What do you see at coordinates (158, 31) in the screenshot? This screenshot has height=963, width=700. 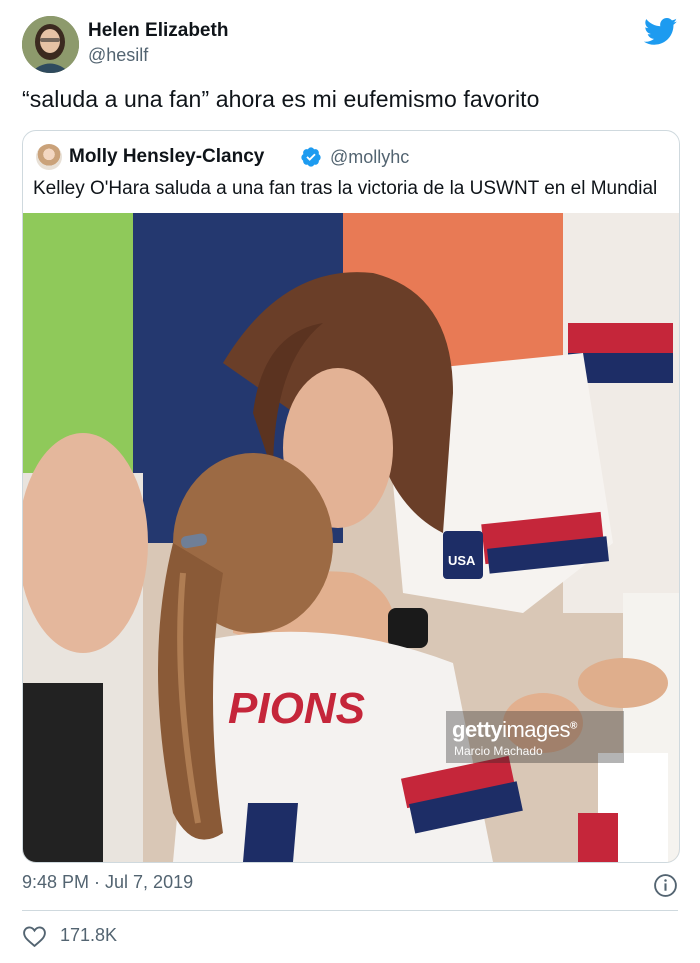 I see `author-display-name: Helen Elizabeth` at bounding box center [158, 31].